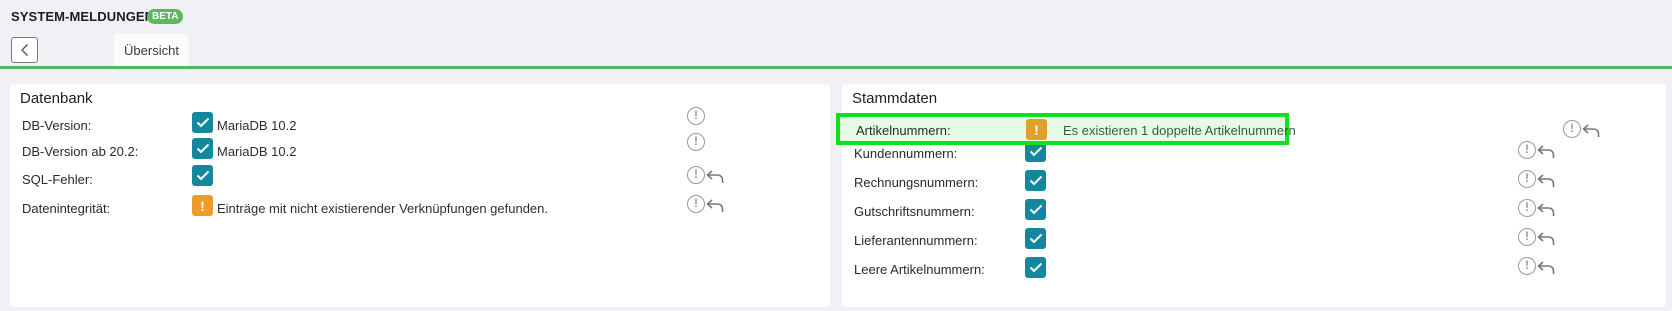 The width and height of the screenshot is (1672, 311). What do you see at coordinates (151, 50) in the screenshot?
I see `tab-uebersicht: Übersicht` at bounding box center [151, 50].